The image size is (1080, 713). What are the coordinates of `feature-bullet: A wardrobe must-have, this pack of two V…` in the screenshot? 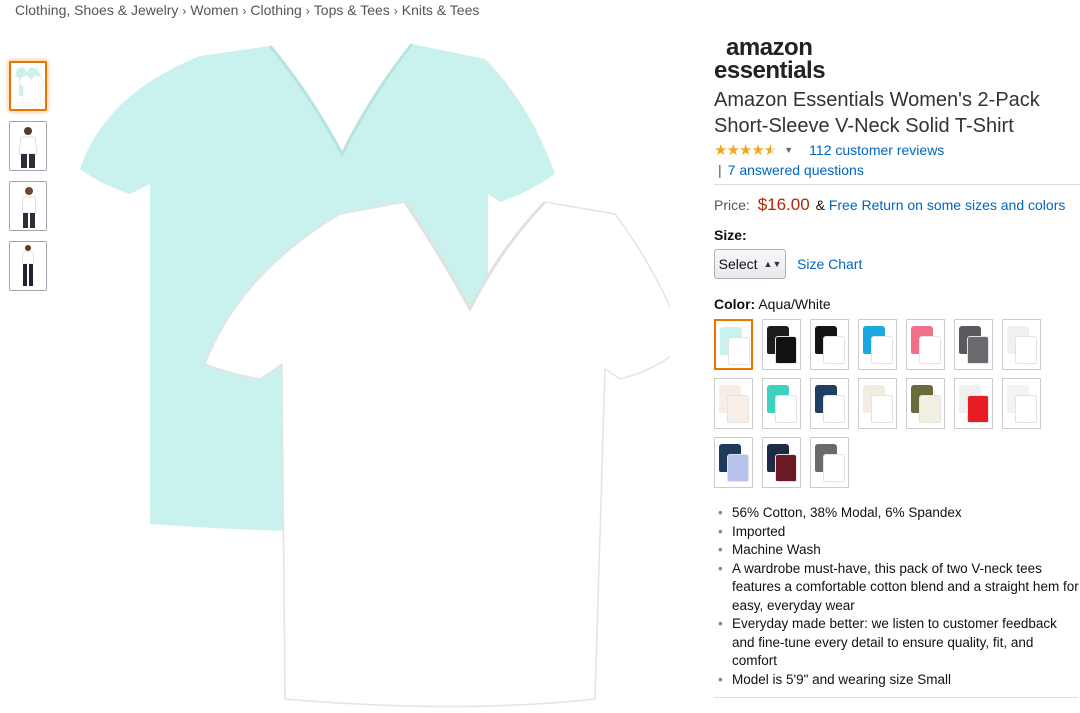 It's located at (897, 588).